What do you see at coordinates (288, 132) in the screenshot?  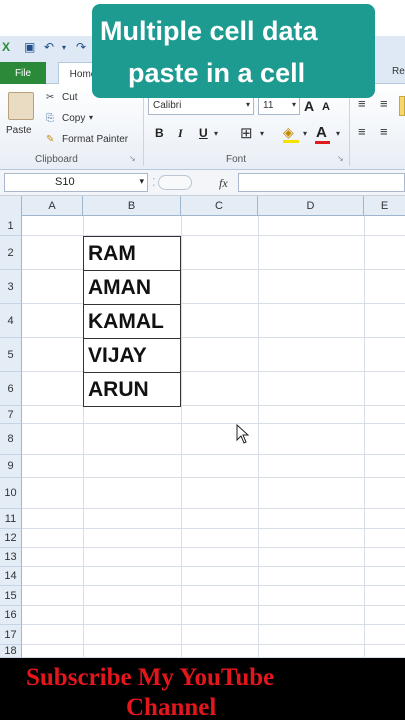 I see `fill-color-icon: ◈` at bounding box center [288, 132].